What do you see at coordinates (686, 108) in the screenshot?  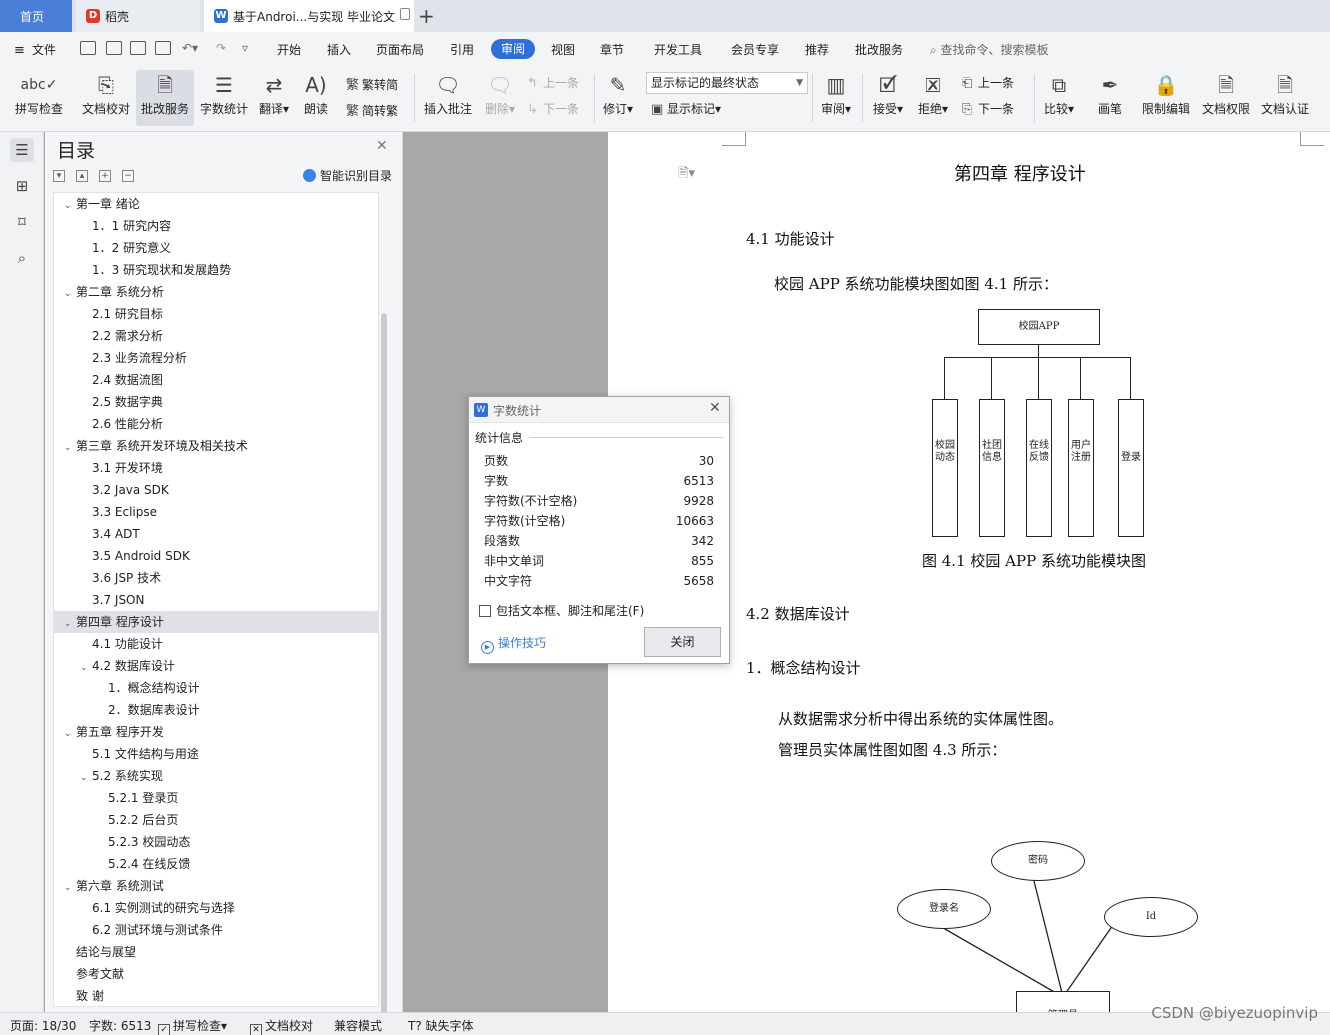 I see `show-markup-button: ▣ 显示标记▾` at bounding box center [686, 108].